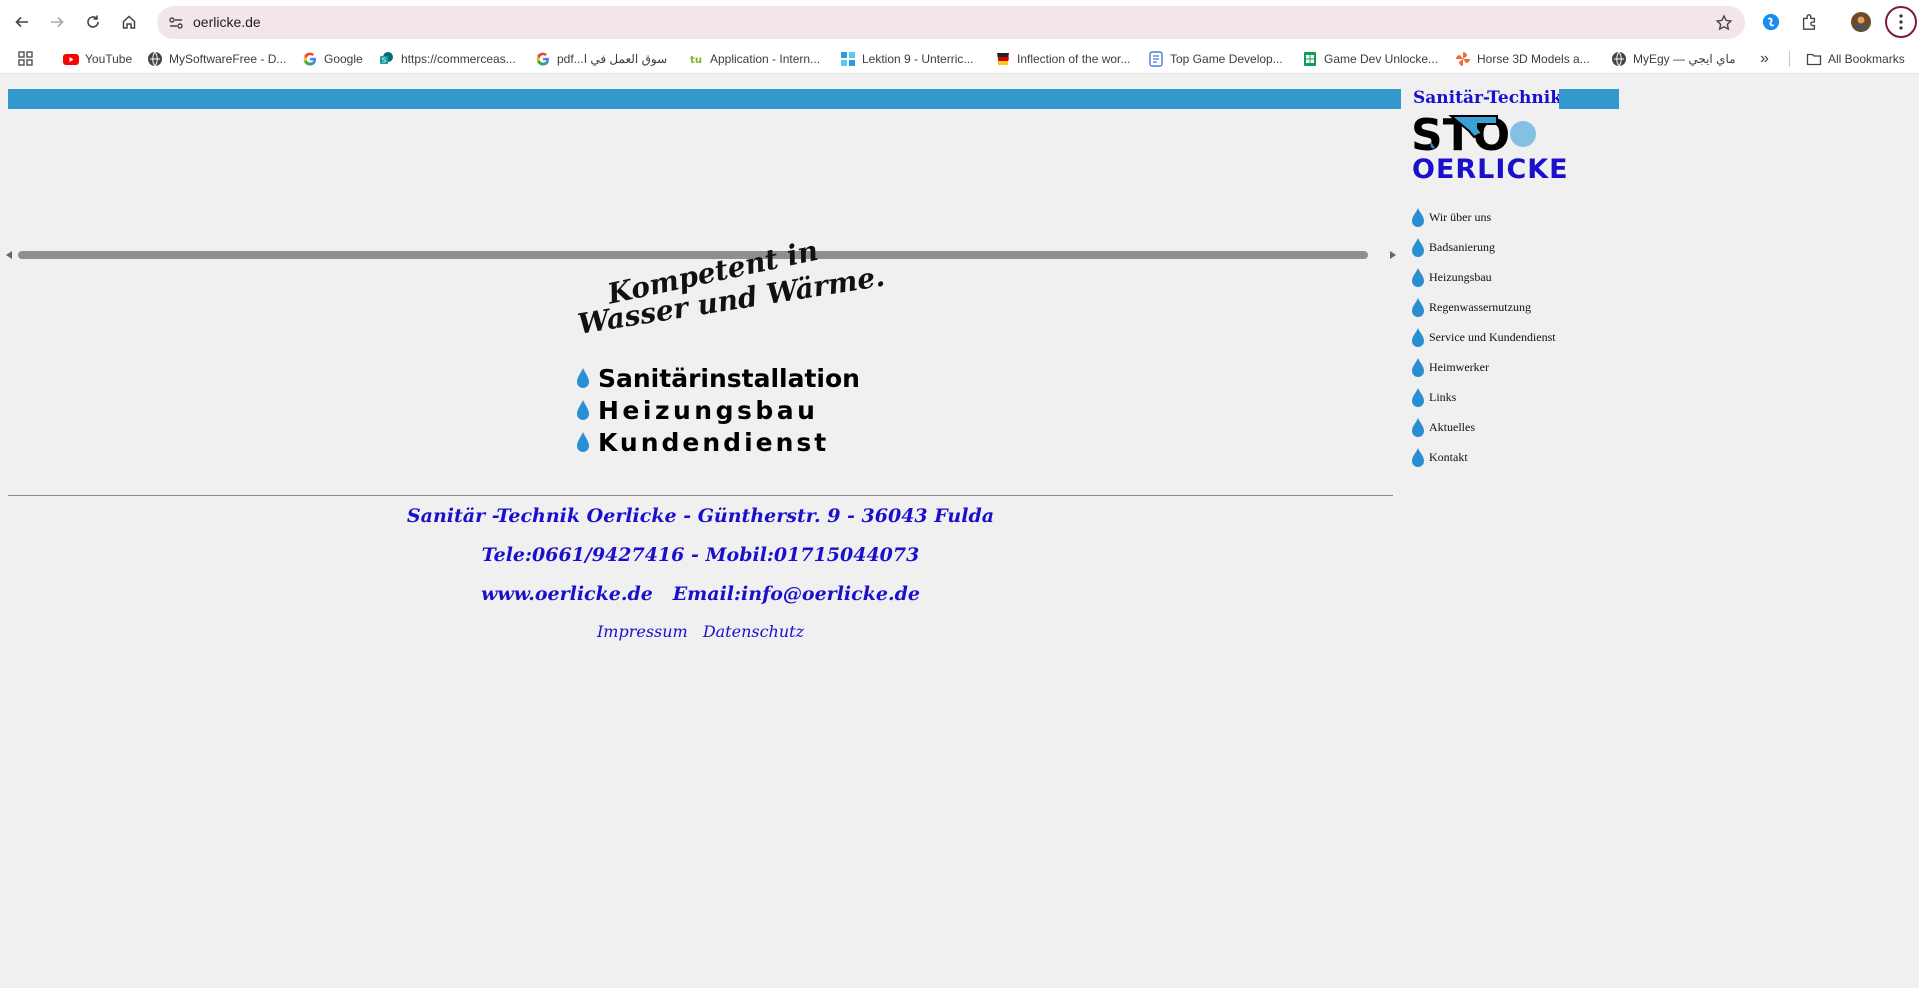  I want to click on more-vertical-icon, so click(1901, 22).